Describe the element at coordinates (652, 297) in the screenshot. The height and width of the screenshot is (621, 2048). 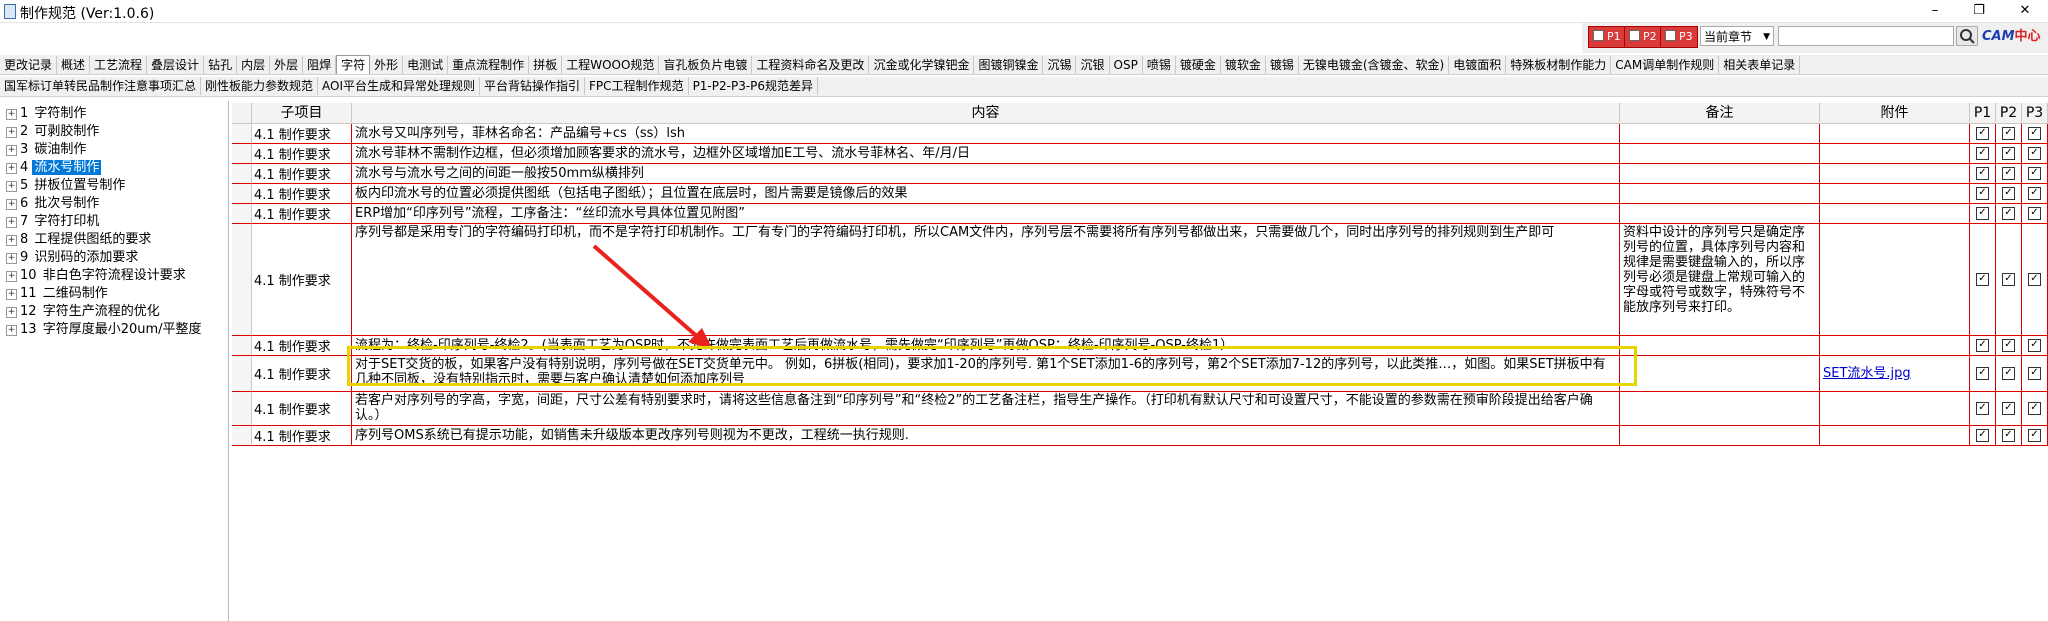
I see `annotation-arrow` at that location.